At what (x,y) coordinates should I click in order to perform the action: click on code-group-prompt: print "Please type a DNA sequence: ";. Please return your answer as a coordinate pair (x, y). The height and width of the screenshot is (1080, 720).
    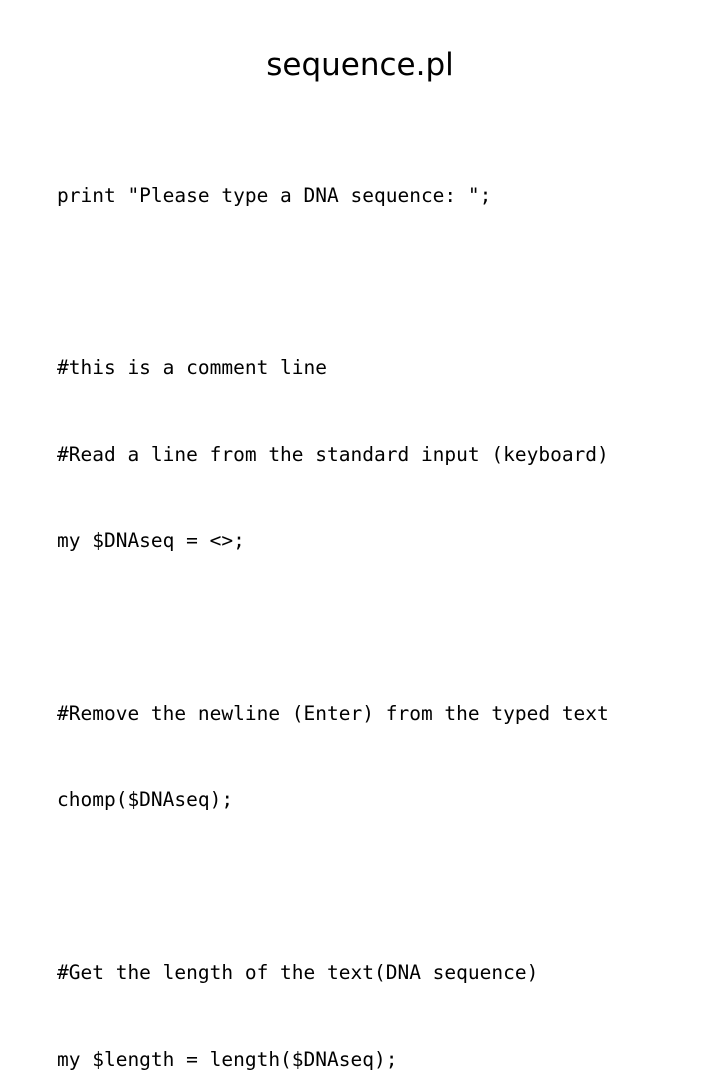
    Looking at the image, I should click on (377, 196).